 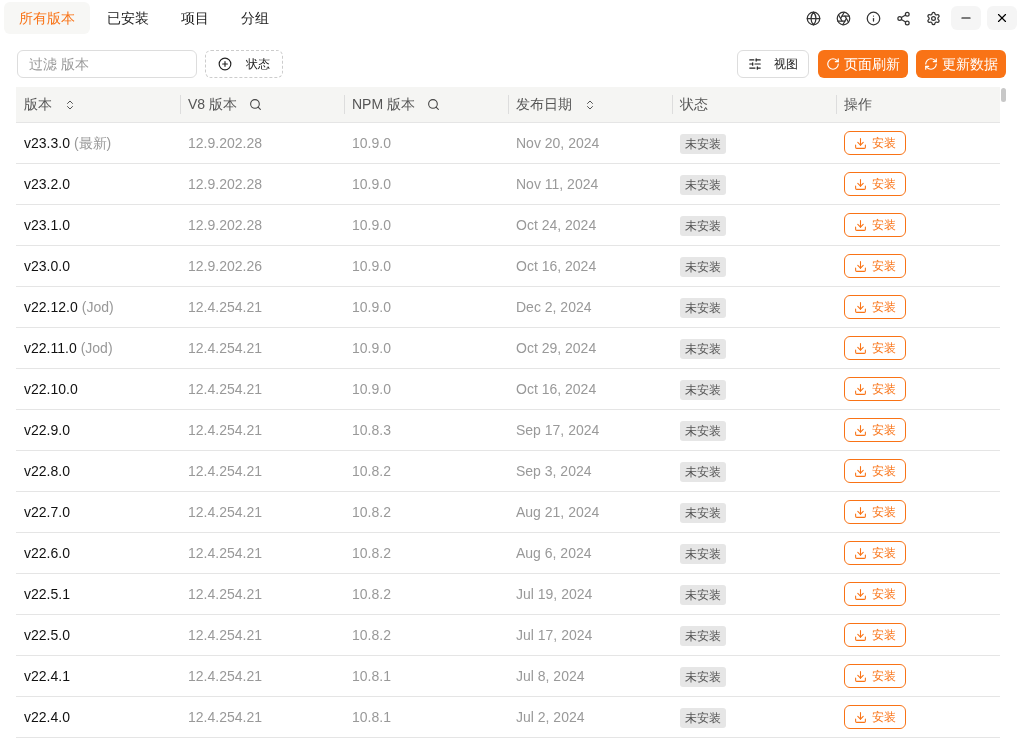 I want to click on nav-tab: 项目, so click(x=195, y=18).